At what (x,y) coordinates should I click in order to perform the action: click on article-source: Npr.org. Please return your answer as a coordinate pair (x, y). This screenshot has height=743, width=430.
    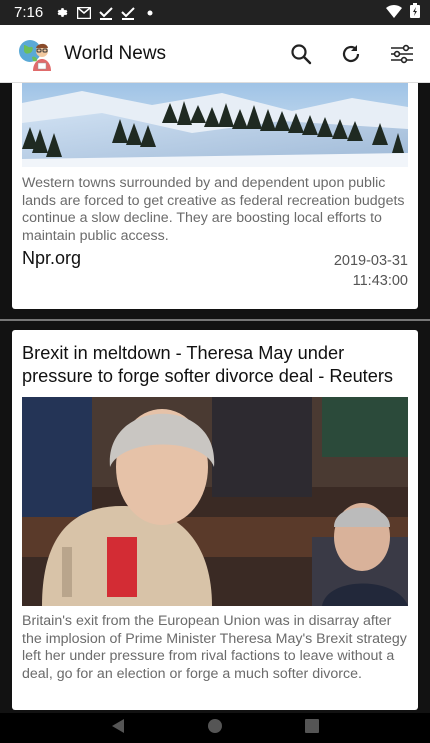
    Looking at the image, I should click on (52, 258).